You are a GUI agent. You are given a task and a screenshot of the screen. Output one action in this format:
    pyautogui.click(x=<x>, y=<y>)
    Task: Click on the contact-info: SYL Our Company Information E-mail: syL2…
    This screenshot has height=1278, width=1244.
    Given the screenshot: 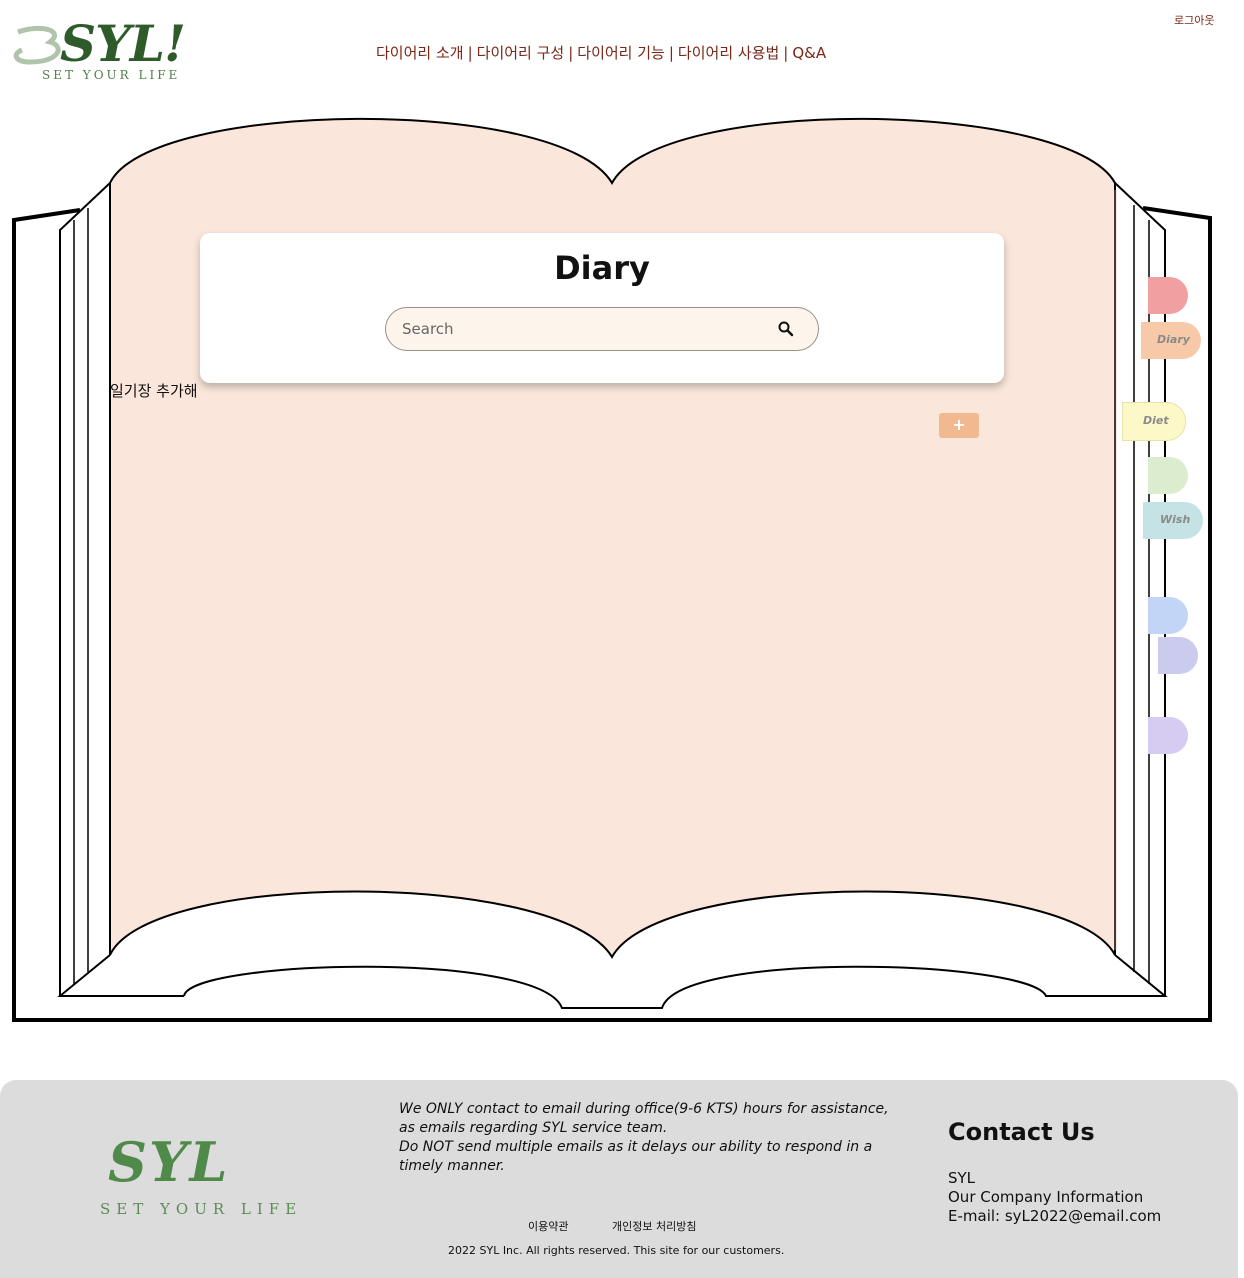 What is the action you would take?
    pyautogui.click(x=1054, y=1197)
    